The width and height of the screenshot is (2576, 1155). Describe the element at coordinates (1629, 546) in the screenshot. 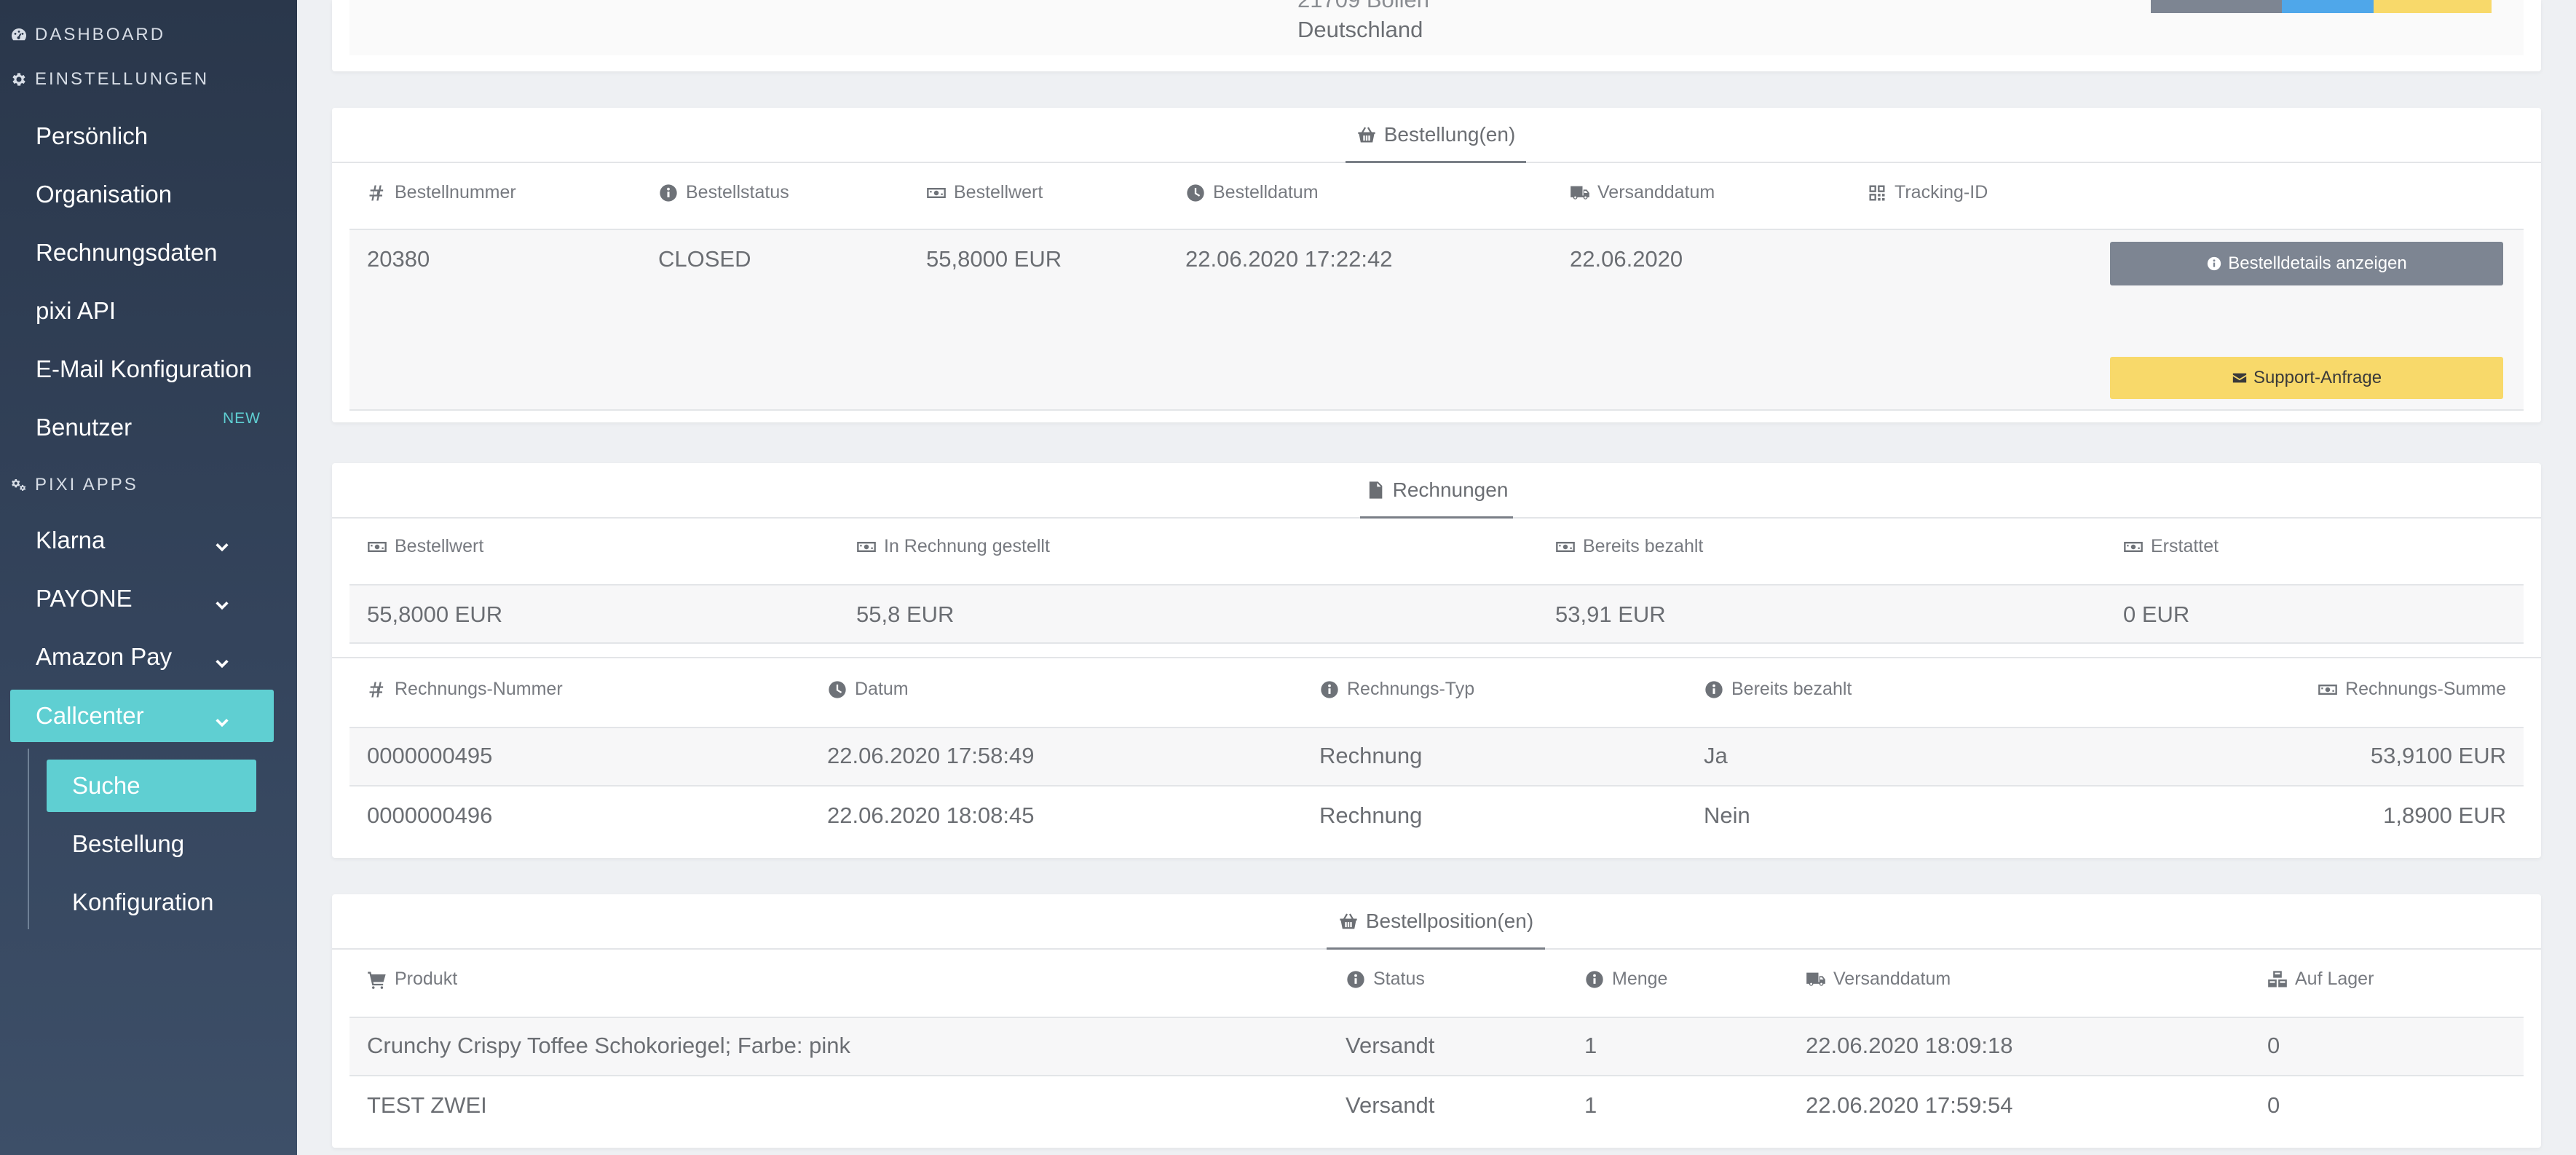

I see `col-header-bereits-bezahlt: Bereits bezahlt` at that location.